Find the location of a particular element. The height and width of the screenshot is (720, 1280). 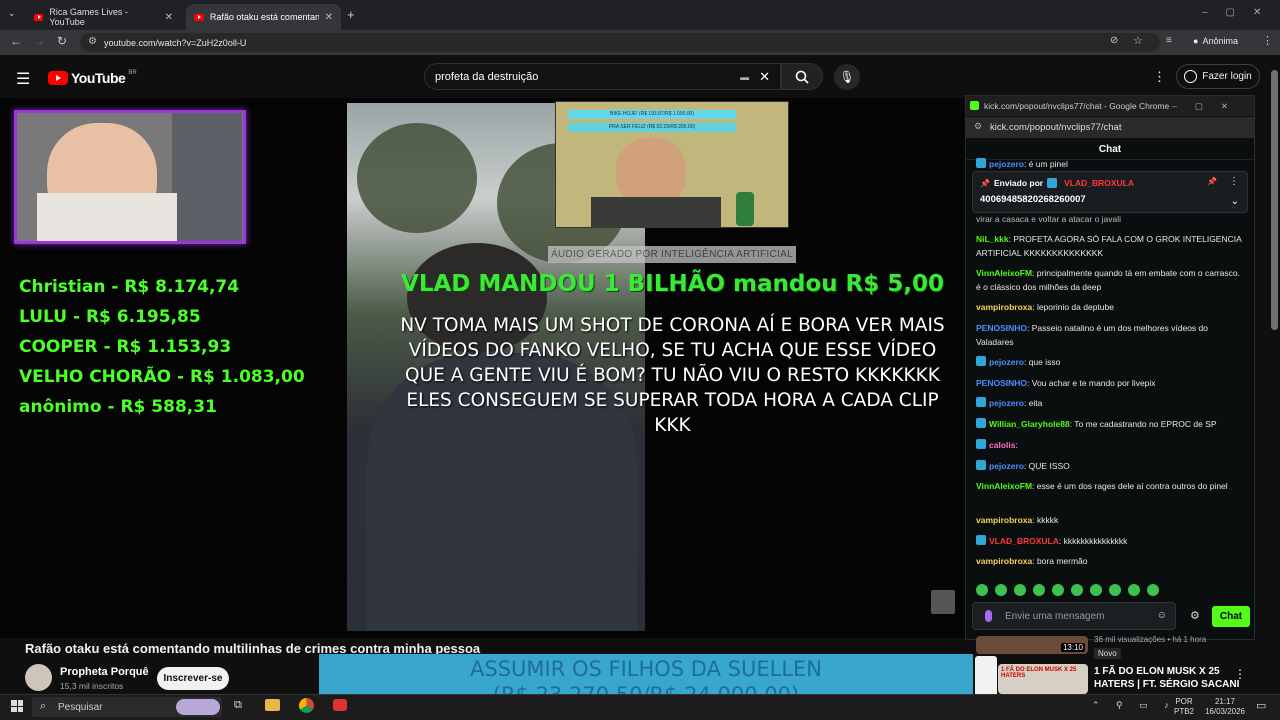

microphone-icon is located at coordinates (988, 616).